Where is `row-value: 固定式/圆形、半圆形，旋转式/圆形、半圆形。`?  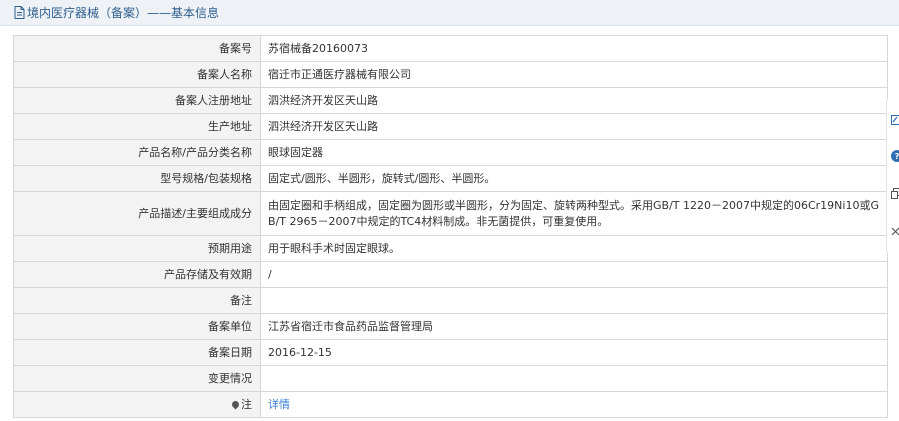 row-value: 固定式/圆形、半圆形，旋转式/圆形、半圆形。 is located at coordinates (574, 178).